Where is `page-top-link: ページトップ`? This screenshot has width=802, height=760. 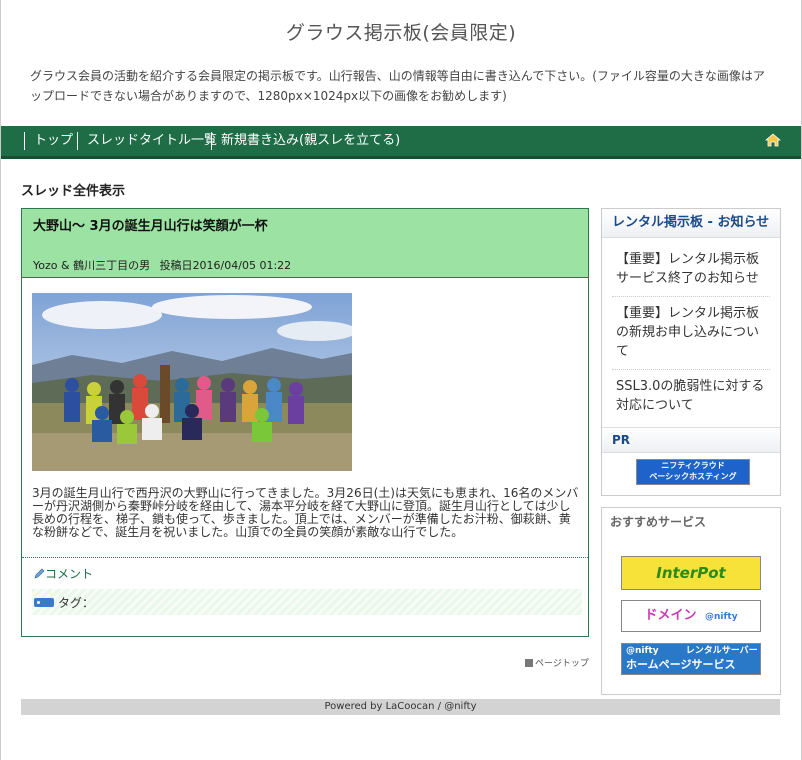
page-top-link: ページトップ is located at coordinates (557, 662).